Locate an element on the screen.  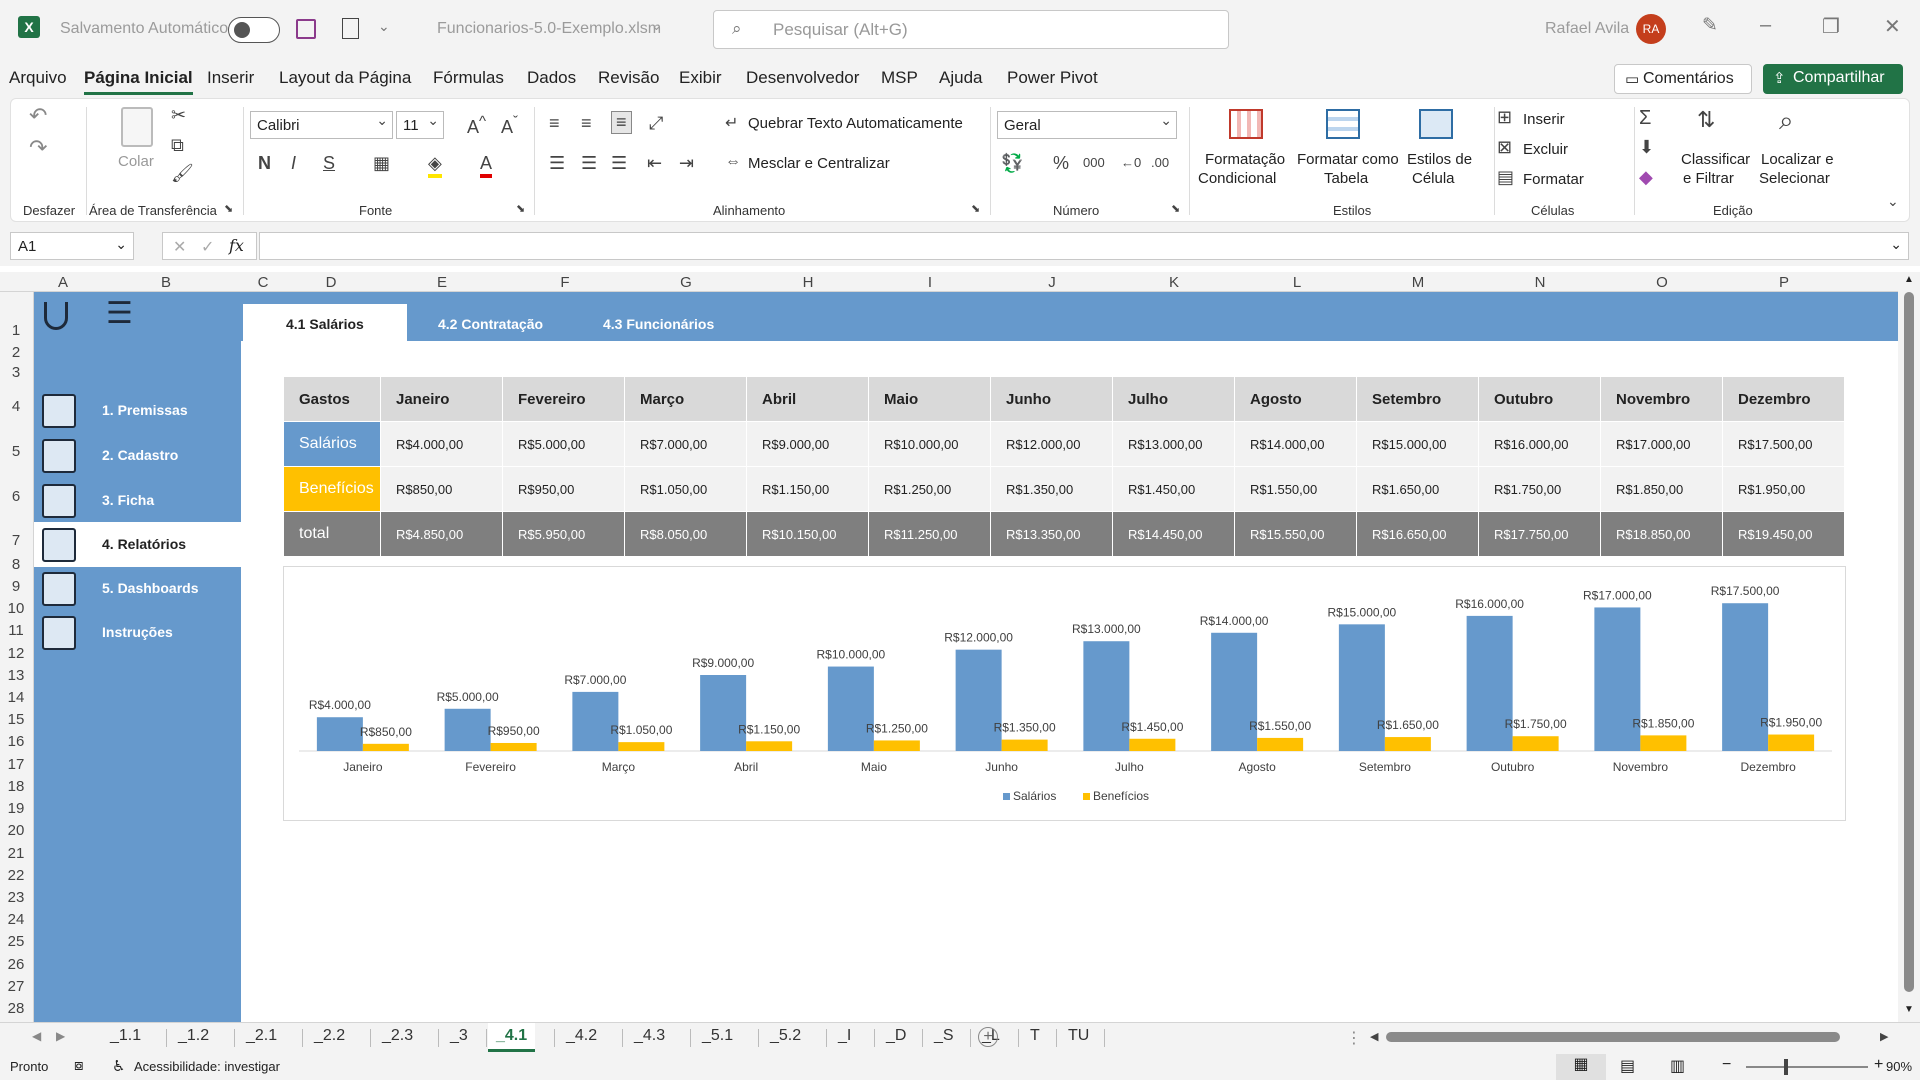
delete-cells-button: Excluir is located at coordinates (1545, 149).